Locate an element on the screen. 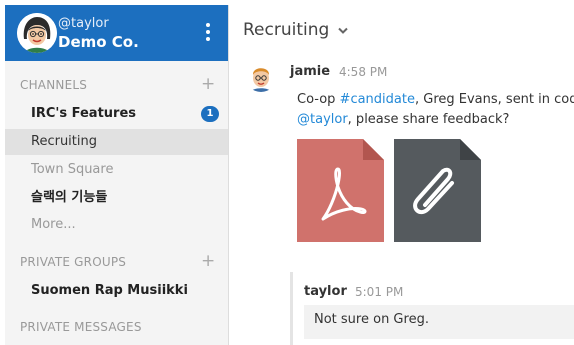 This screenshot has height=345, width=574. team-name: Demo Co. is located at coordinates (98, 42).